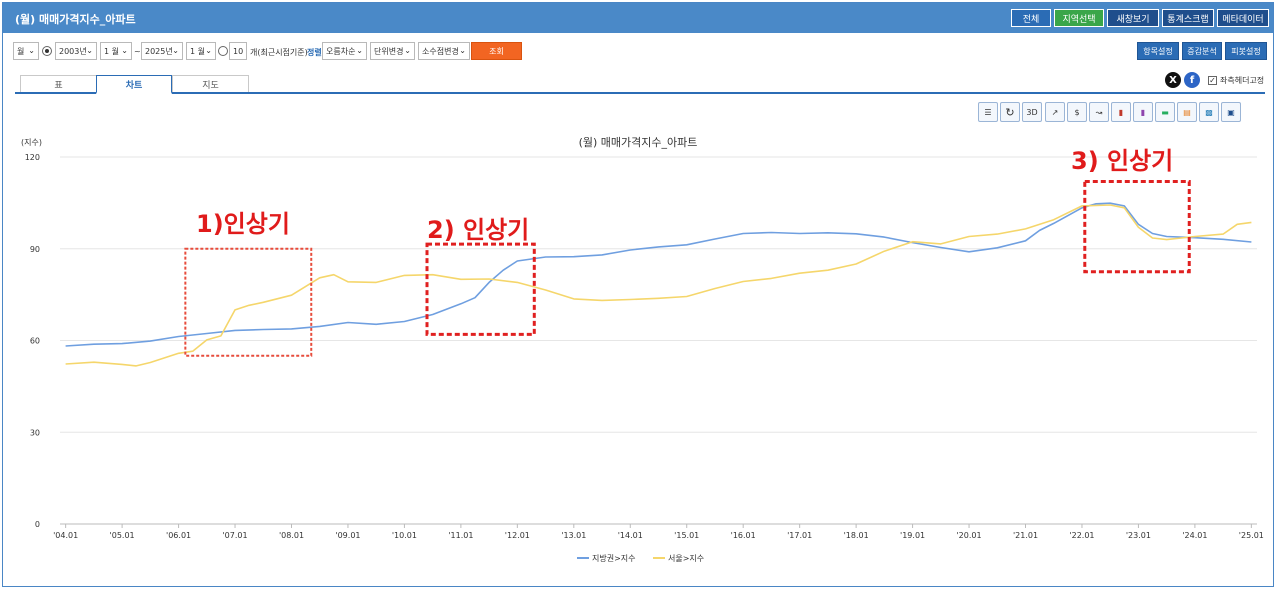 The image size is (1280, 591). I want to click on annotation-label: 2) 인상기, so click(478, 230).